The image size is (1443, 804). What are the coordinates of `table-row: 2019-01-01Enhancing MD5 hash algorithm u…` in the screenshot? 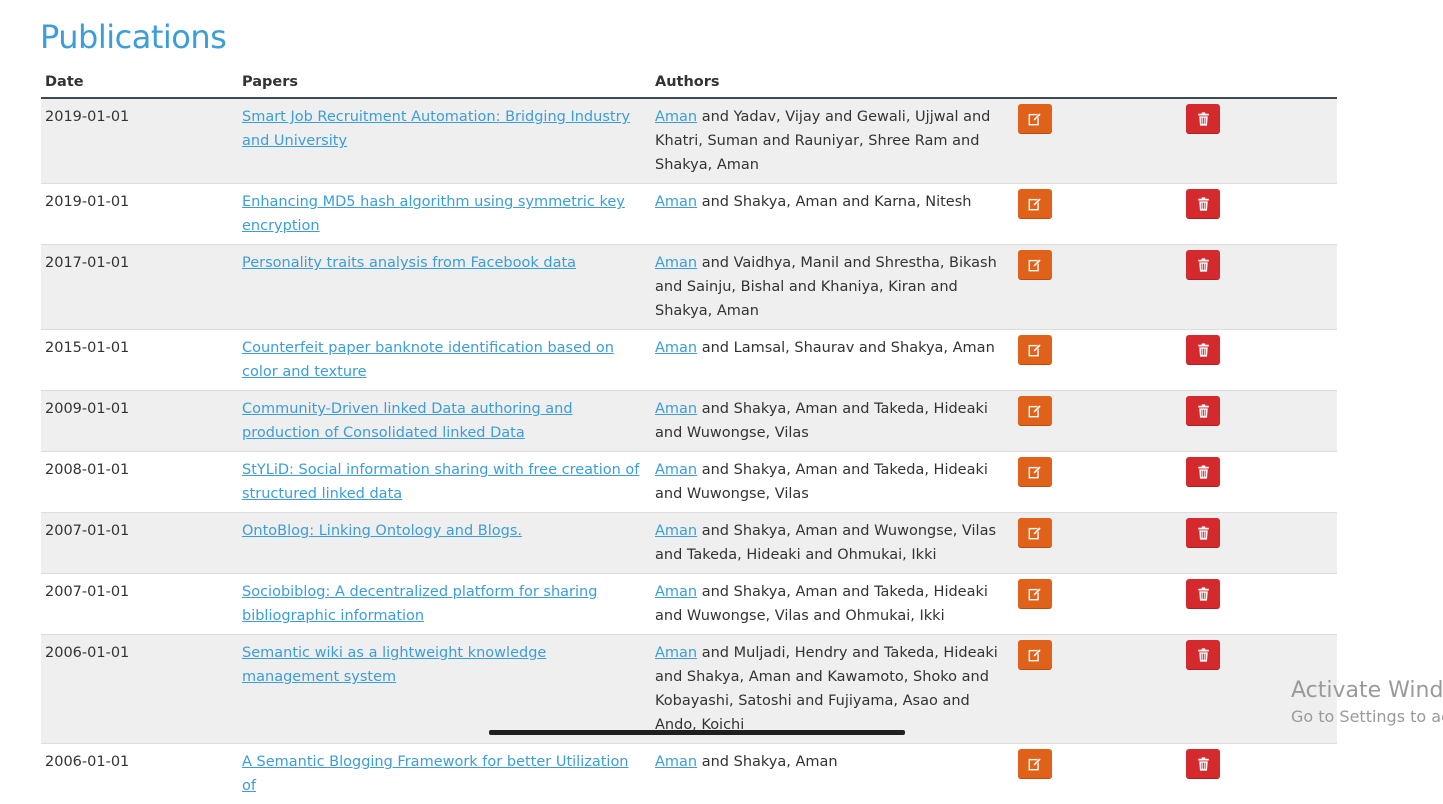 It's located at (689, 214).